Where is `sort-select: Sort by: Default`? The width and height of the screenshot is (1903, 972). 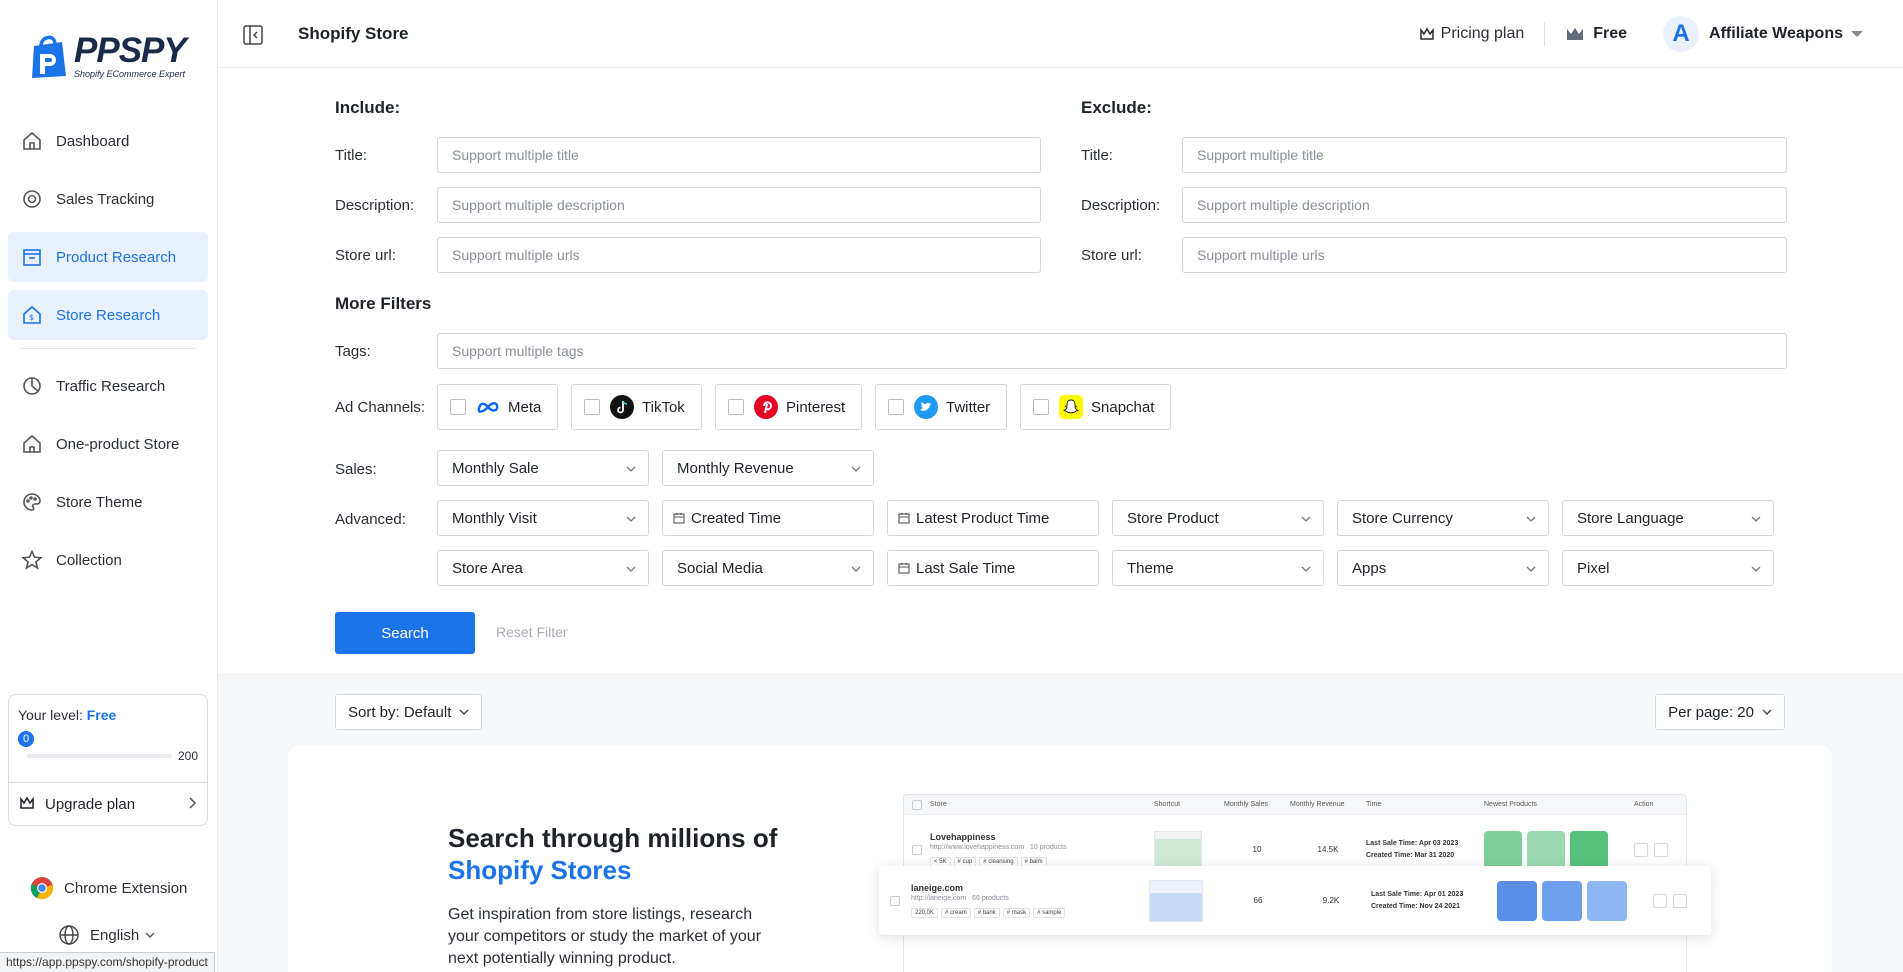 sort-select: Sort by: Default is located at coordinates (409, 712).